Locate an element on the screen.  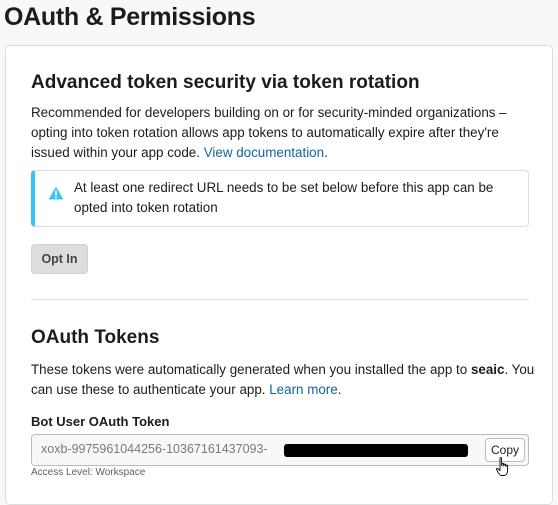
token-redaction is located at coordinates (376, 450).